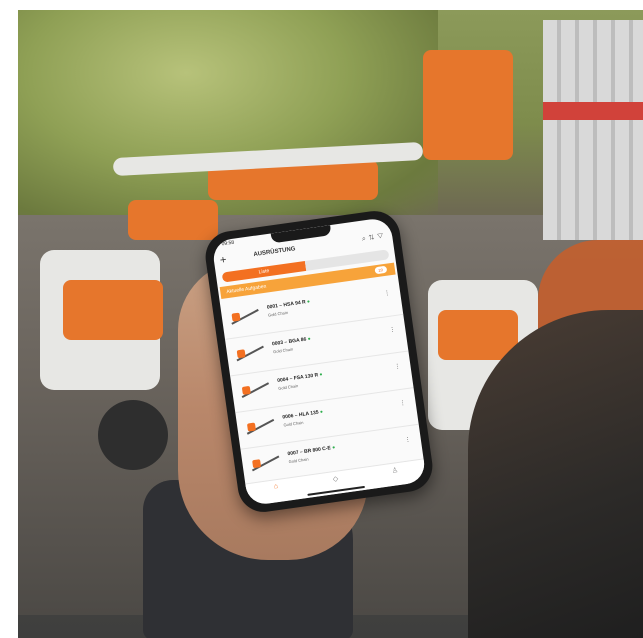  What do you see at coordinates (228, 243) in the screenshot?
I see `status-time: 09:58` at bounding box center [228, 243].